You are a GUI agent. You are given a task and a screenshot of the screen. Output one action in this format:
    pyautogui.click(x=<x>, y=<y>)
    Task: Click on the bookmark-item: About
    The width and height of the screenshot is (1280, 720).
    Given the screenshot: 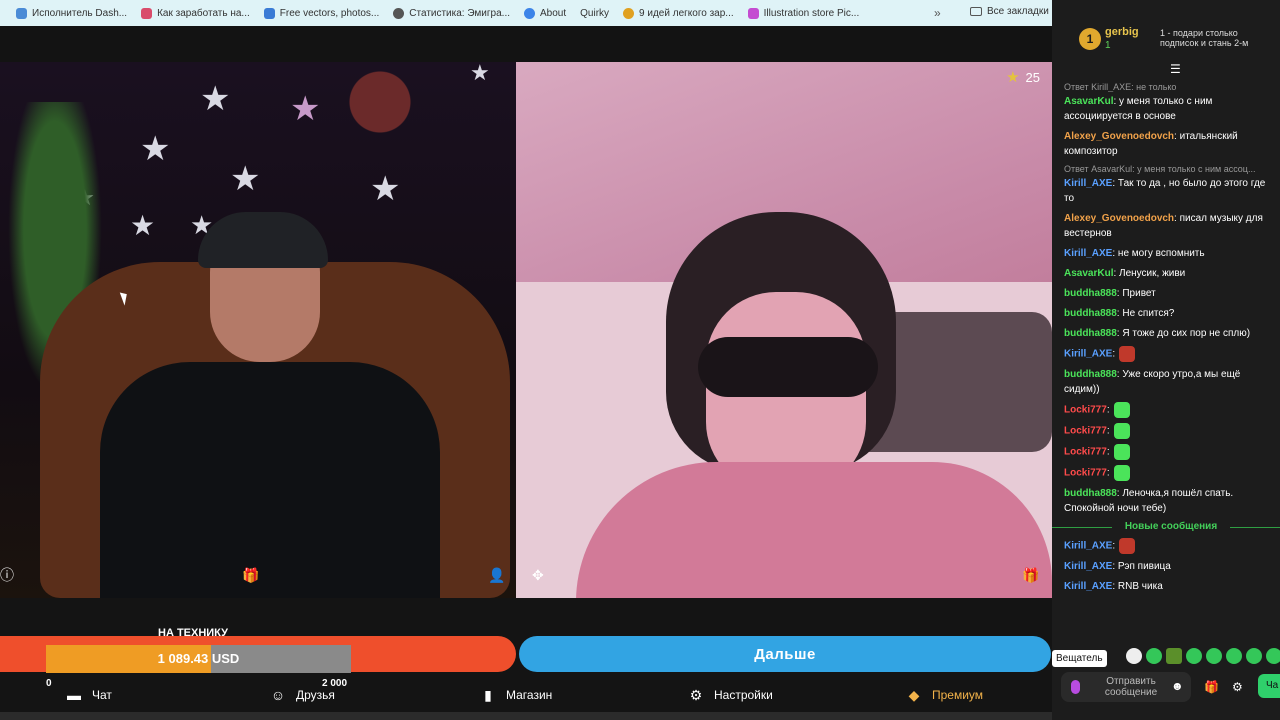 What is the action you would take?
    pyautogui.click(x=545, y=13)
    